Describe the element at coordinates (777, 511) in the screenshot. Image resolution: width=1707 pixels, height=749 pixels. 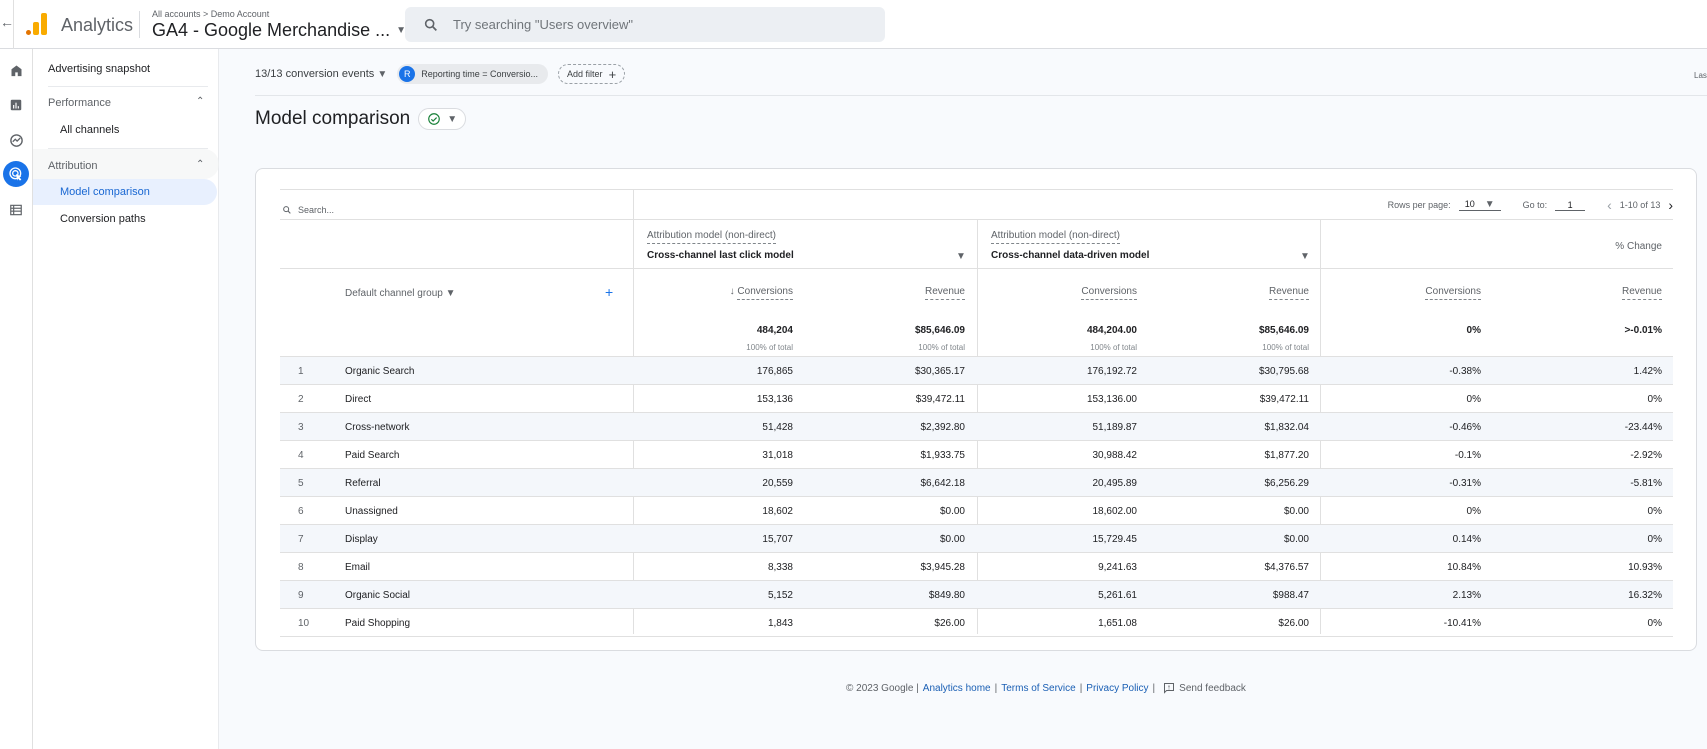
I see `m1-conversions: 18,602` at that location.